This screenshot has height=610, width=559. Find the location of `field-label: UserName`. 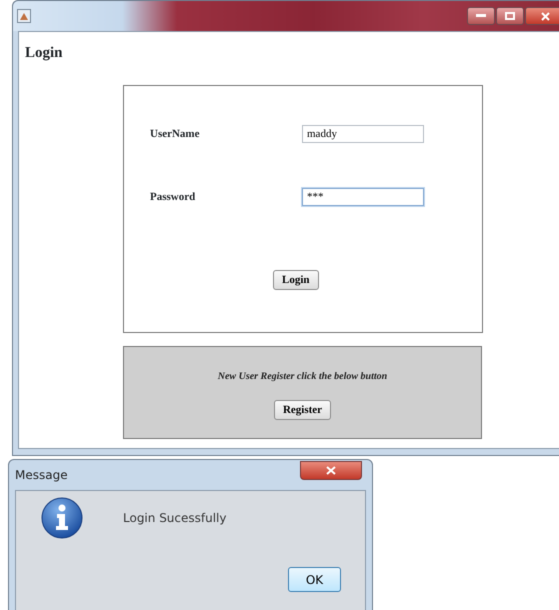

field-label: UserName is located at coordinates (175, 134).